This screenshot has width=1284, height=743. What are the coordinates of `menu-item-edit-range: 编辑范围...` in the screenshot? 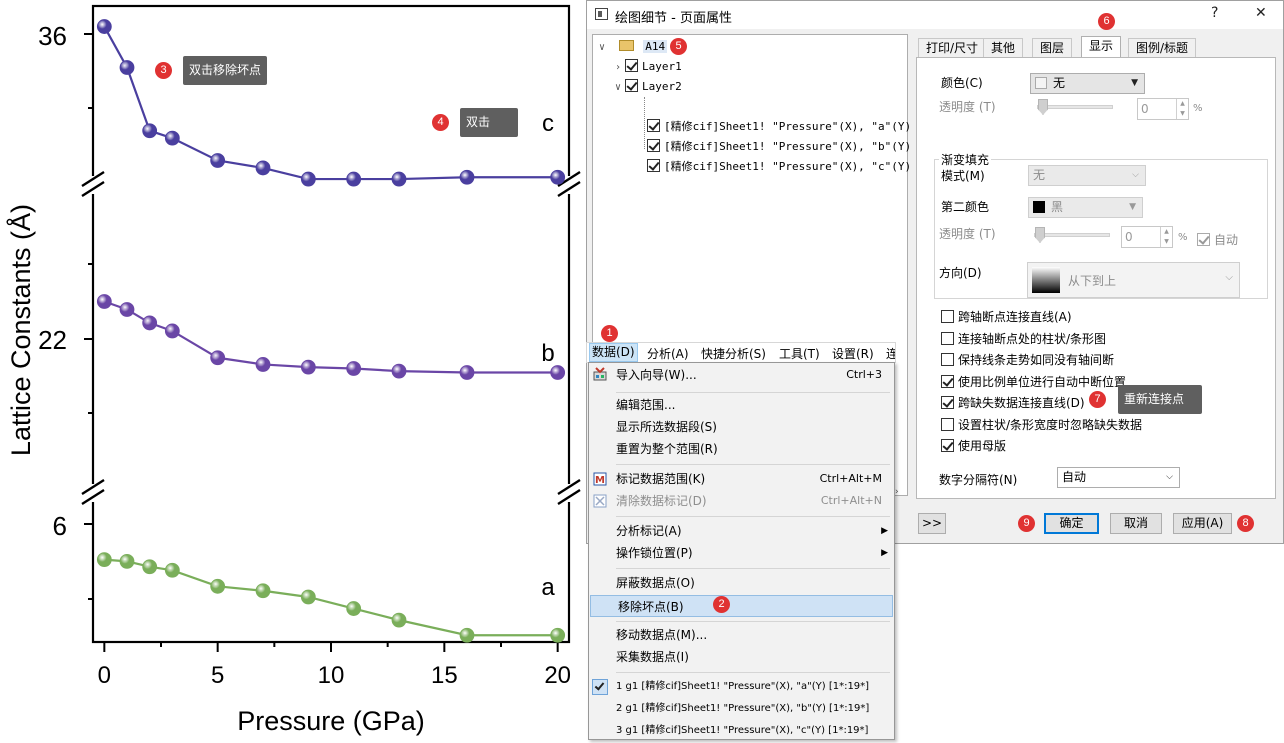 It's located at (741, 405).